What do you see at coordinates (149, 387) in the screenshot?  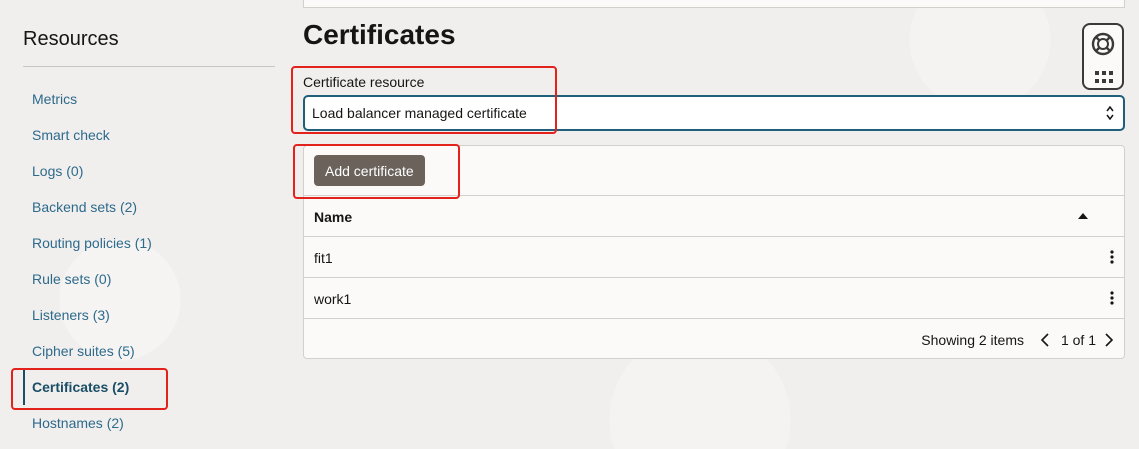 I see `sidebar-item-certificates: Certificates (2)` at bounding box center [149, 387].